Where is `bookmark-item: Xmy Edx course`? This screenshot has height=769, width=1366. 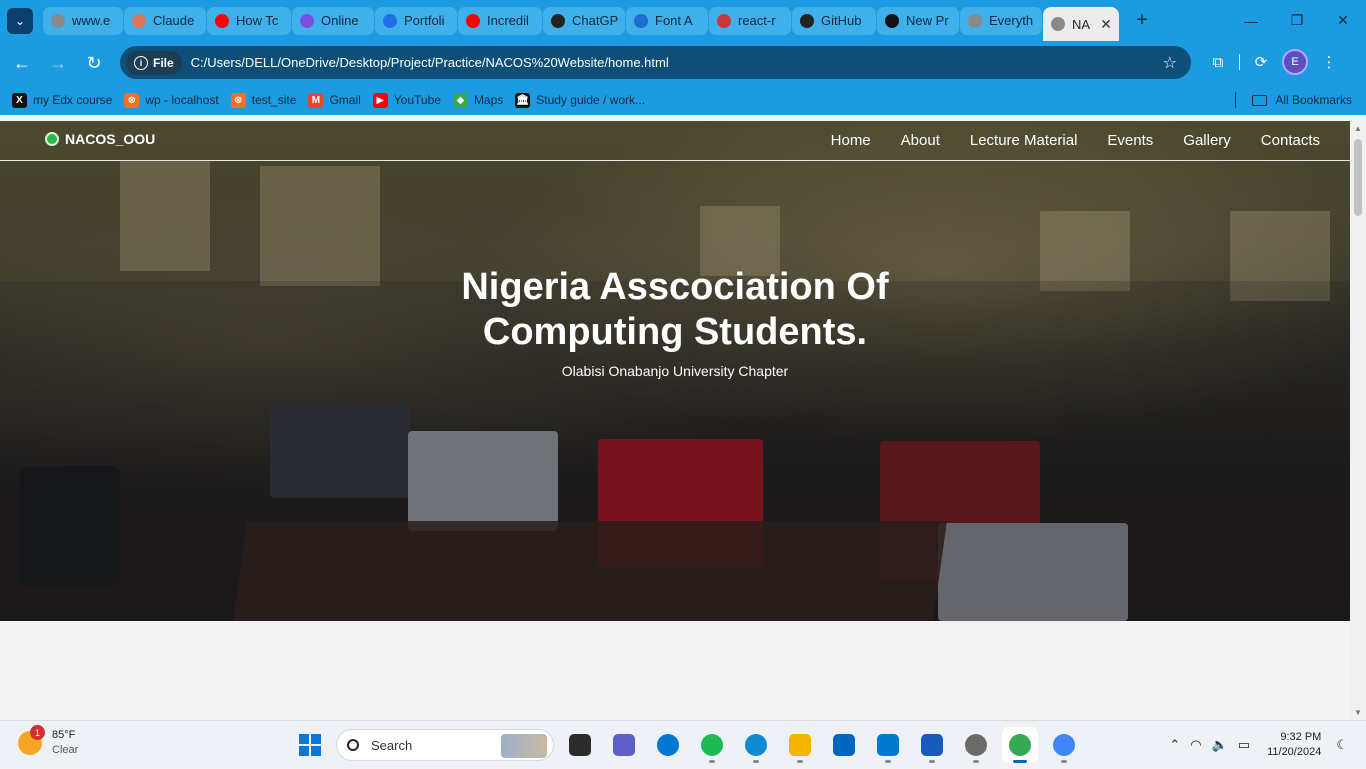
bookmark-item: Xmy Edx course is located at coordinates (62, 100).